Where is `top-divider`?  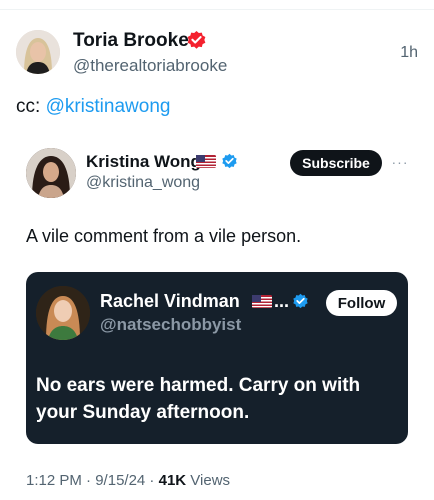
top-divider is located at coordinates (217, 9).